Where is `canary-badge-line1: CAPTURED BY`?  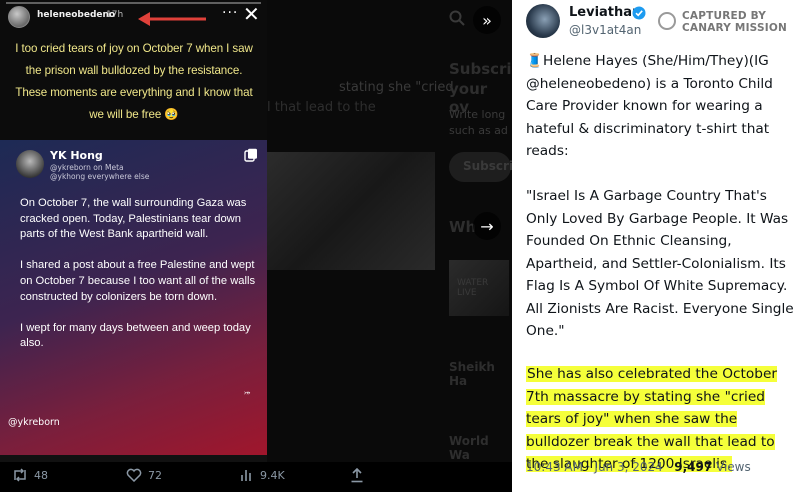
canary-badge-line1: CAPTURED BY is located at coordinates (724, 16).